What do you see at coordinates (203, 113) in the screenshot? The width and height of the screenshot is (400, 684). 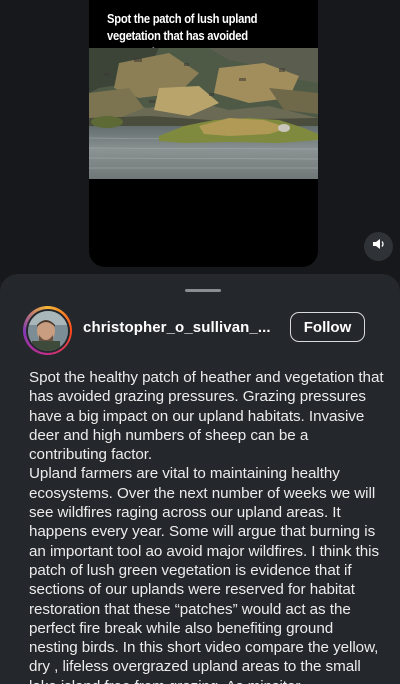 I see `video-frame-image` at bounding box center [203, 113].